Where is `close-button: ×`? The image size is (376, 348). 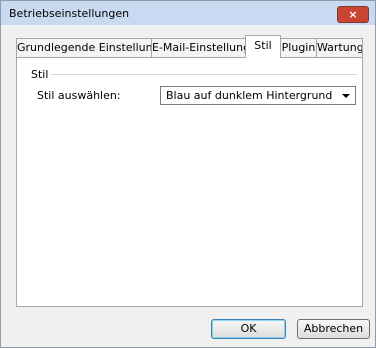
close-button: × is located at coordinates (353, 14).